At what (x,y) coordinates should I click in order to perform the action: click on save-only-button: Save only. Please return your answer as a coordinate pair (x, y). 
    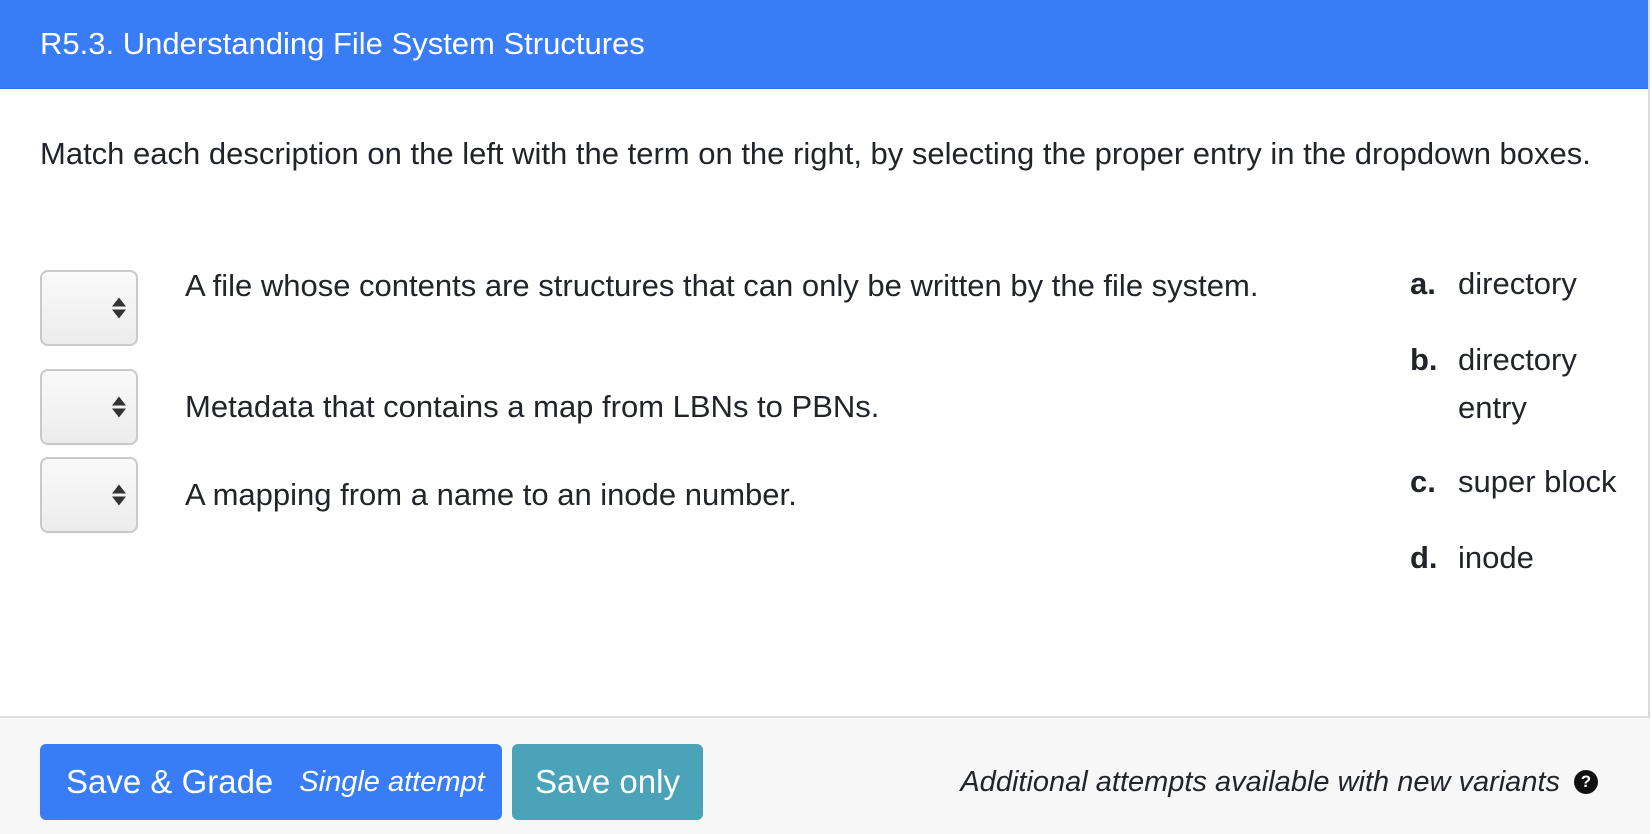
    Looking at the image, I should click on (607, 782).